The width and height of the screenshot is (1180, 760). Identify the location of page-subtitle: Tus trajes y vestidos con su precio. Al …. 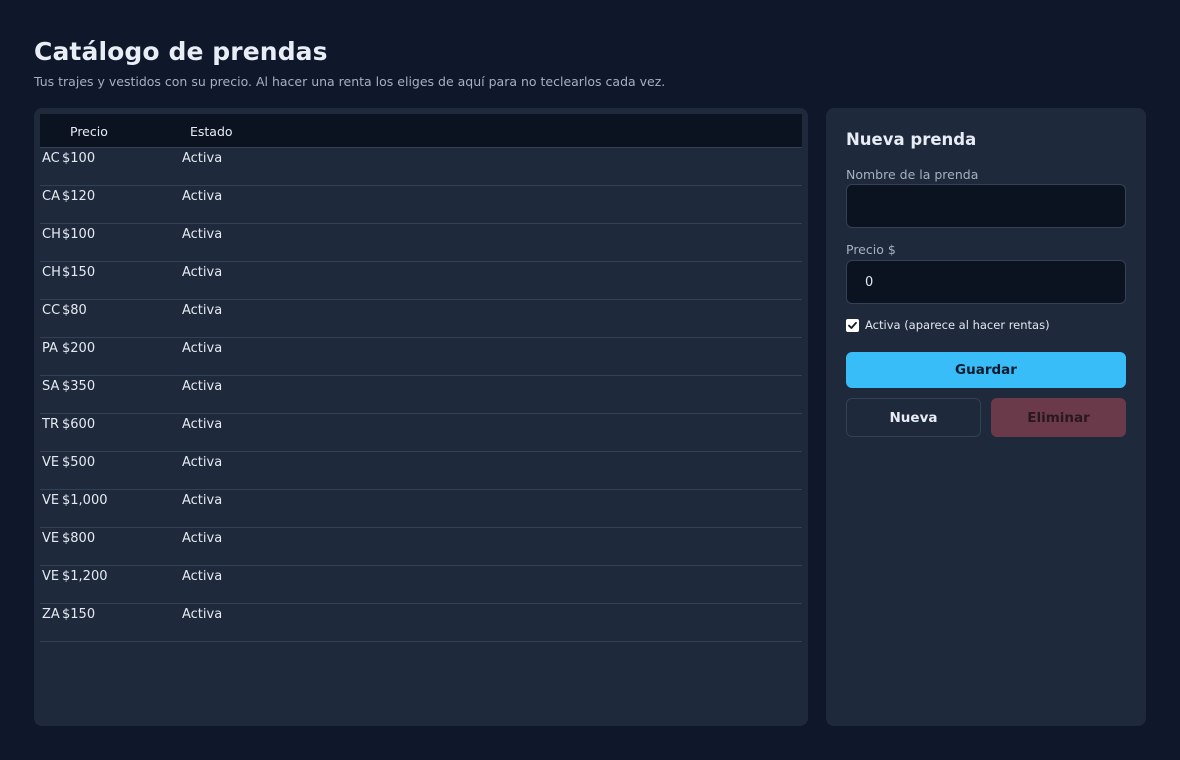
(350, 81).